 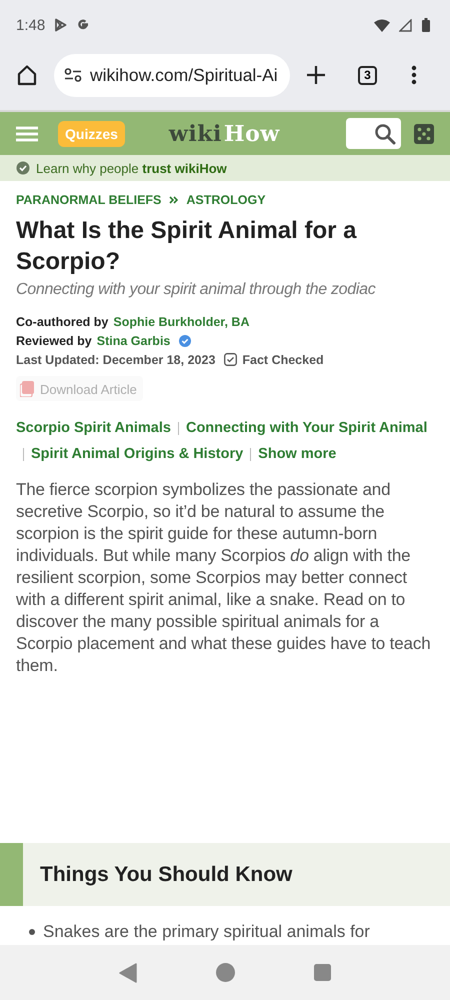 What do you see at coordinates (89, 200) in the screenshot?
I see `breadcrumb-link: PARANORMAL BELIEFS` at bounding box center [89, 200].